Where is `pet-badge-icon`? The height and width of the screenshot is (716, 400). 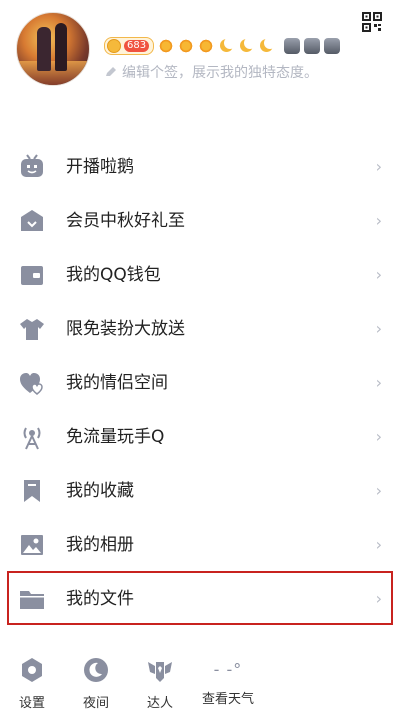 pet-badge-icon is located at coordinates (292, 46).